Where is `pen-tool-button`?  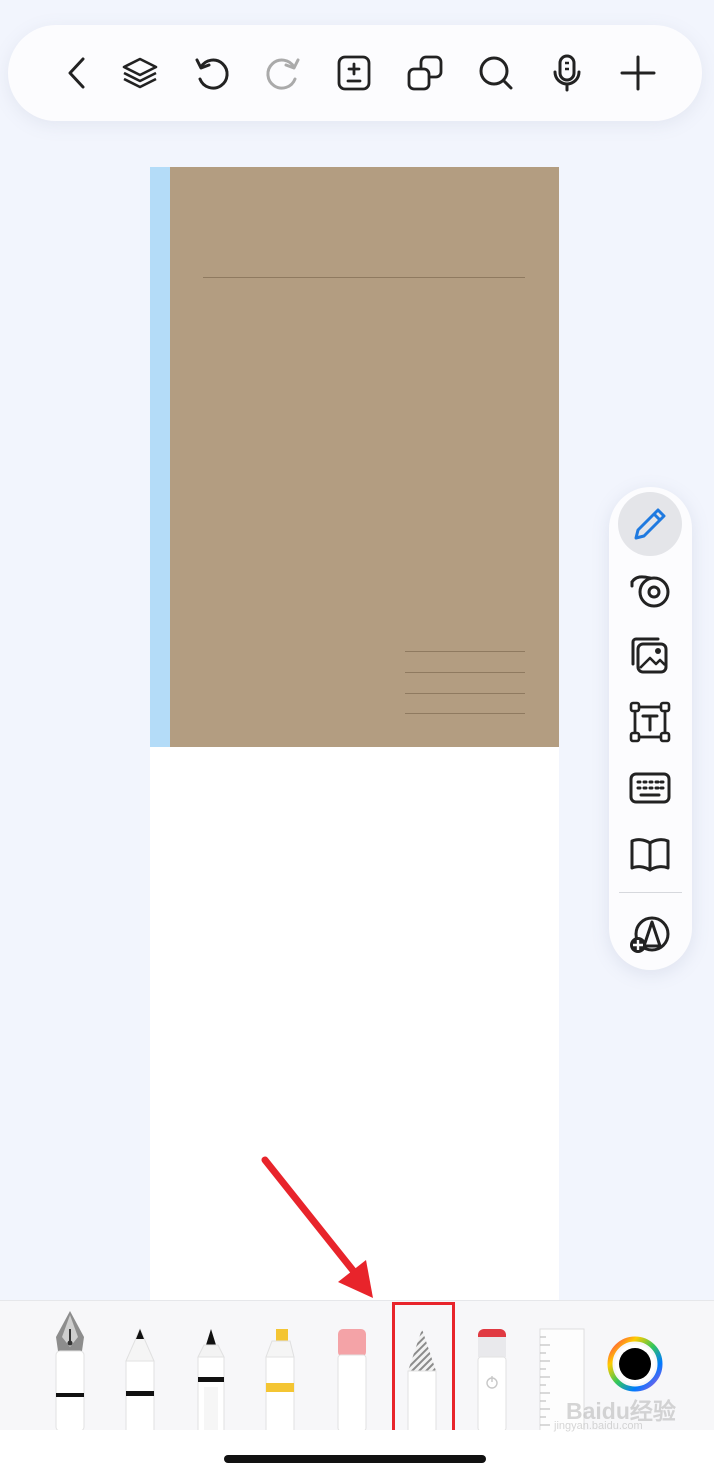
pen-tool-button is located at coordinates (650, 524).